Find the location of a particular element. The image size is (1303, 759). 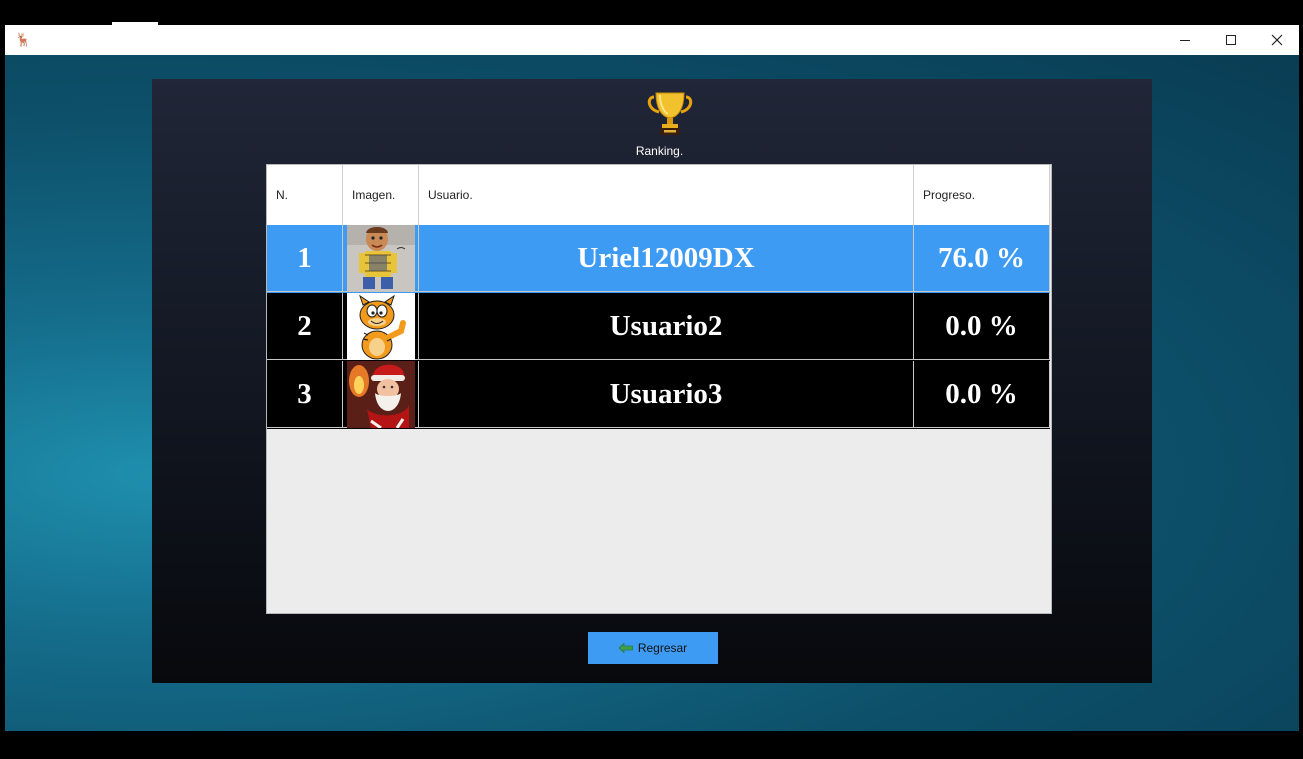

table-row: 3 Usuario3 0.0 % is located at coordinates (658, 394).